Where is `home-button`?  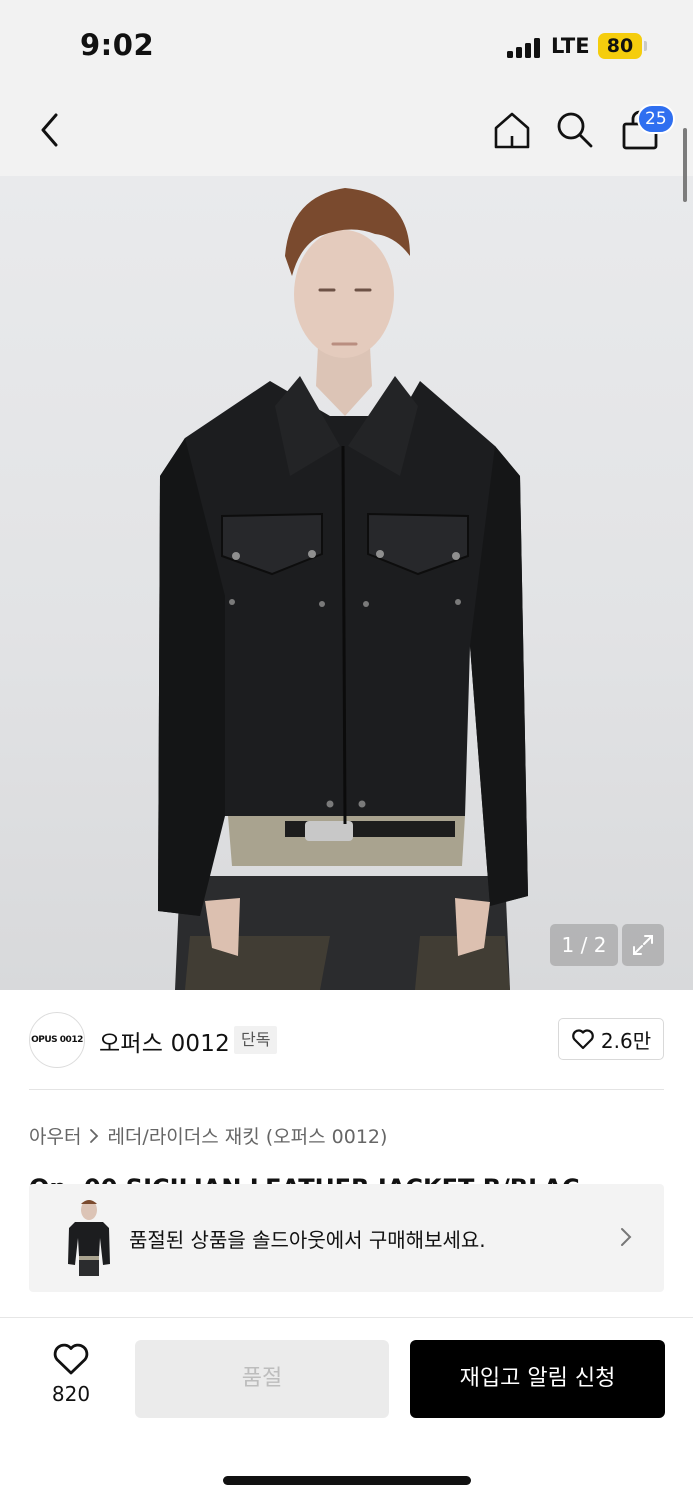 home-button is located at coordinates (512, 130).